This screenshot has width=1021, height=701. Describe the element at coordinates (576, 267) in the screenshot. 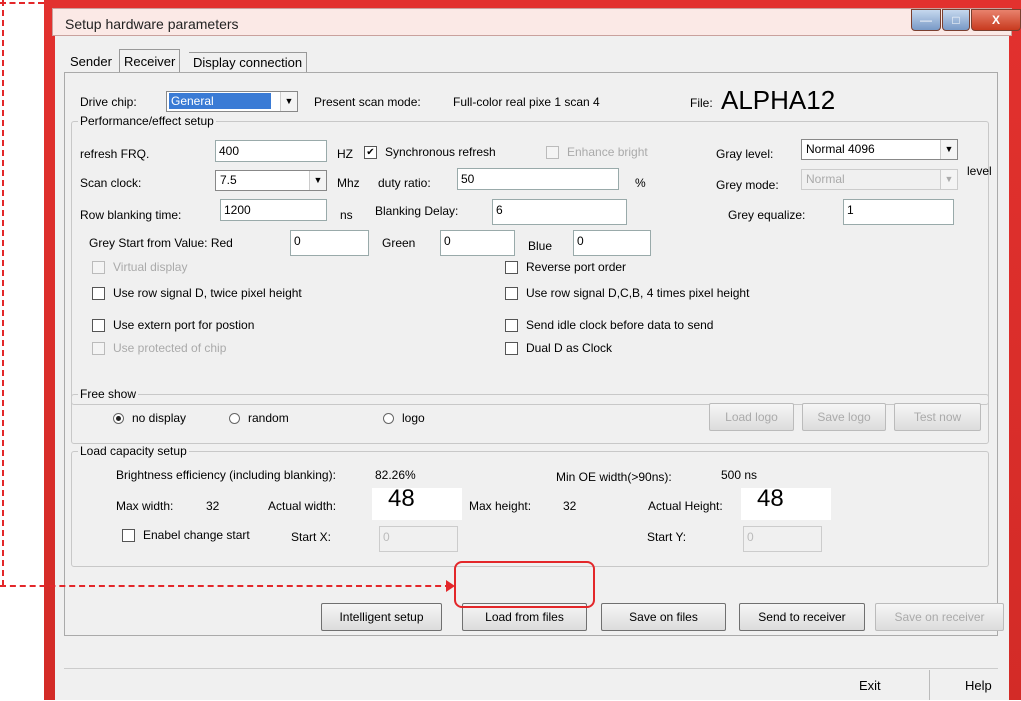

I see `reverse-port-label: Reverse port order` at that location.